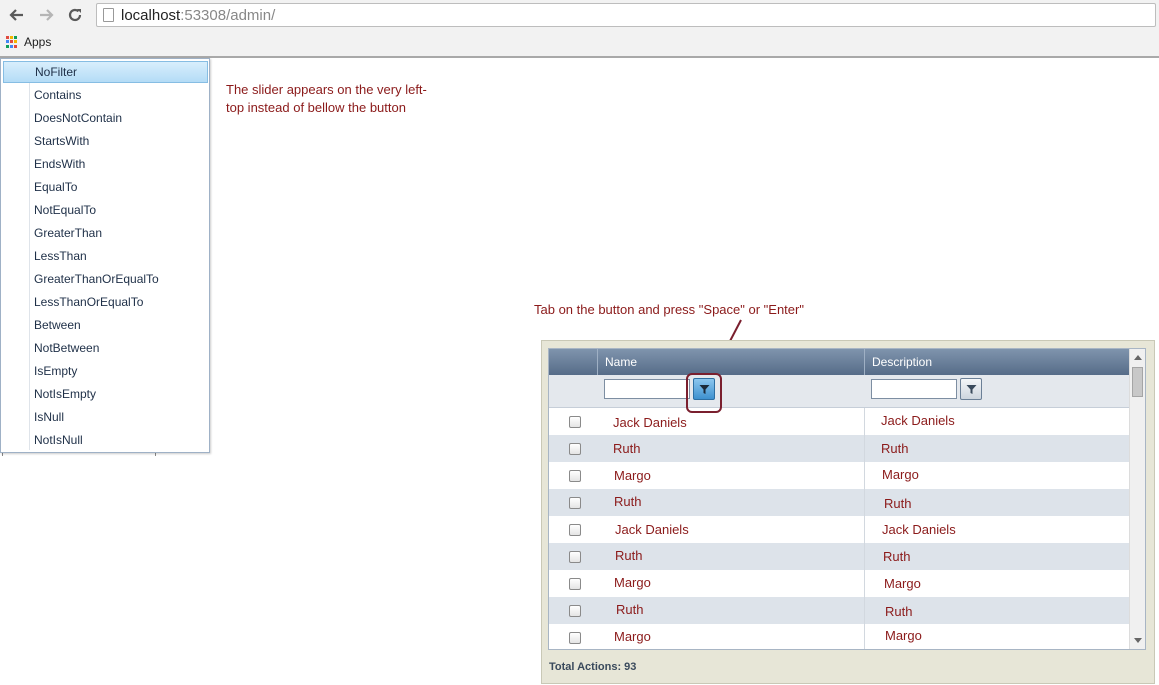 The height and width of the screenshot is (685, 1159). I want to click on menu-item-lessthanorequalto: LessThanOrEqualTo, so click(105, 302).